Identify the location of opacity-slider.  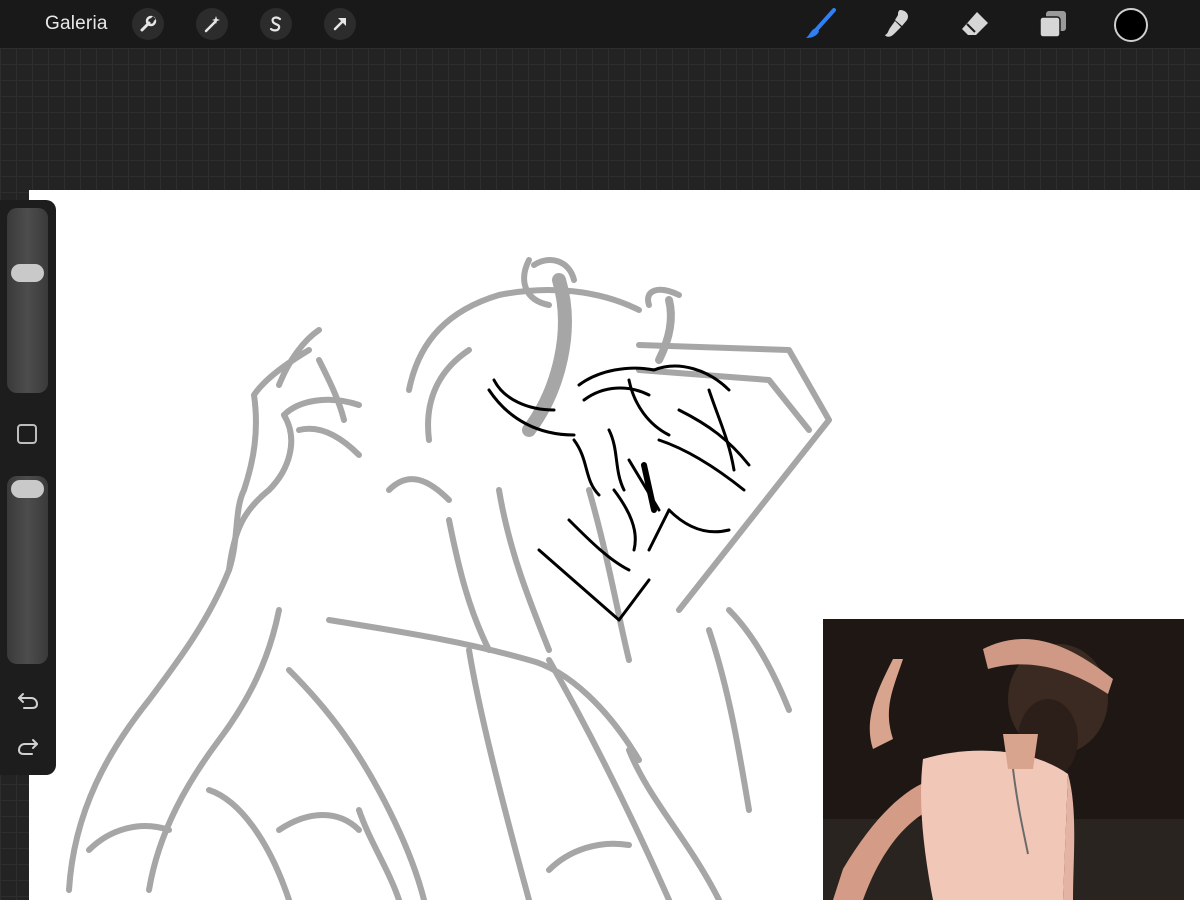
(27, 570).